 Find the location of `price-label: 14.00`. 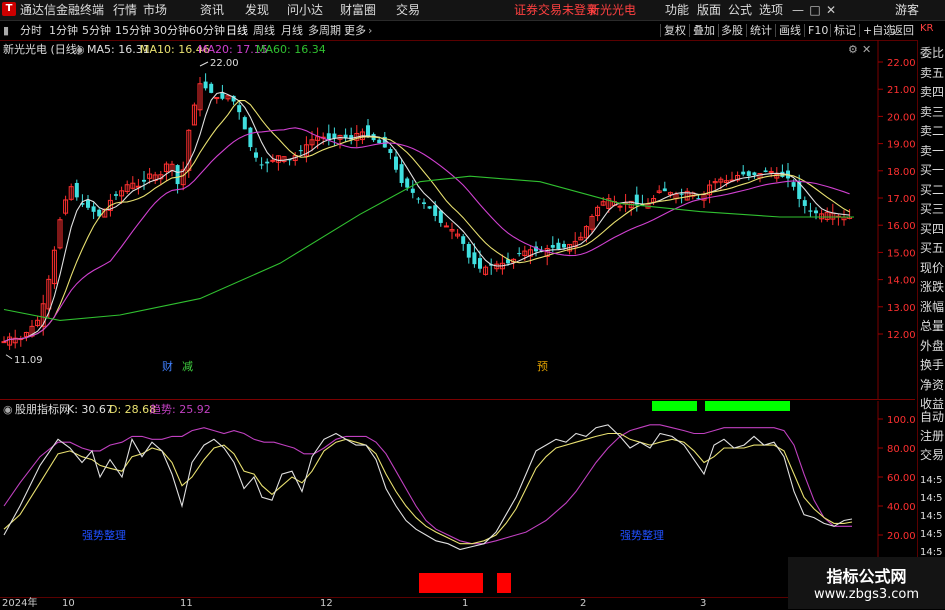

price-label: 14.00 is located at coordinates (901, 281).